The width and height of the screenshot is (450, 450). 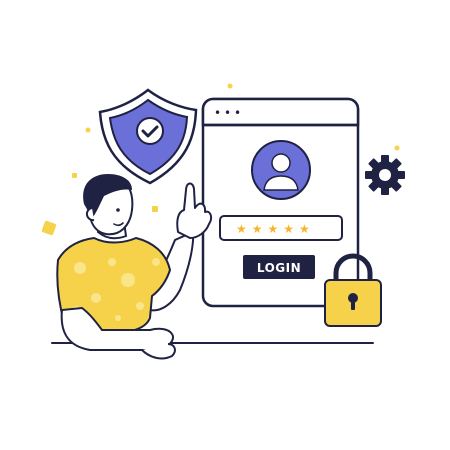 I want to click on login-button-label: LOGIN, so click(x=279, y=268).